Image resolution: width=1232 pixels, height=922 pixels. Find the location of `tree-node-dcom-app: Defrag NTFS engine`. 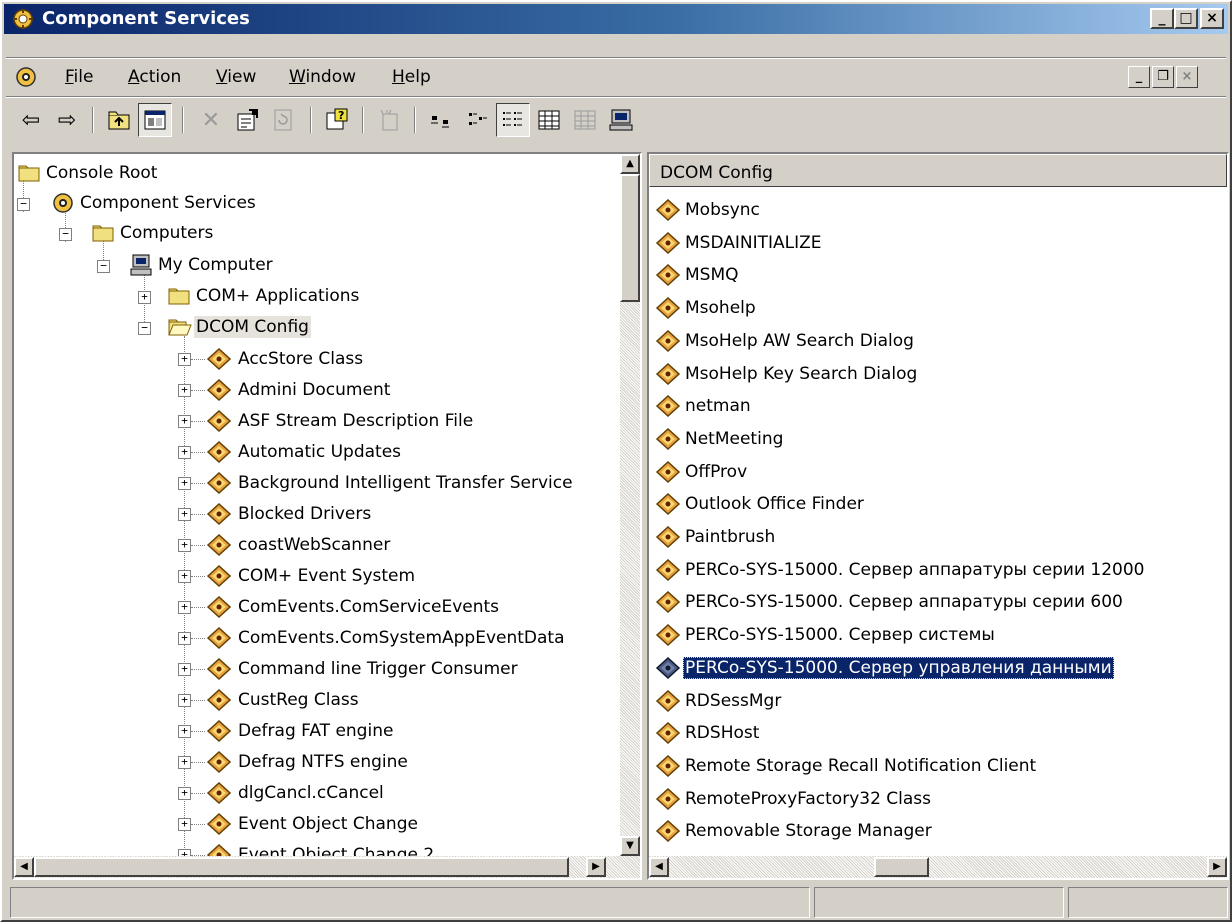

tree-node-dcom-app: Defrag NTFS engine is located at coordinates (308, 762).